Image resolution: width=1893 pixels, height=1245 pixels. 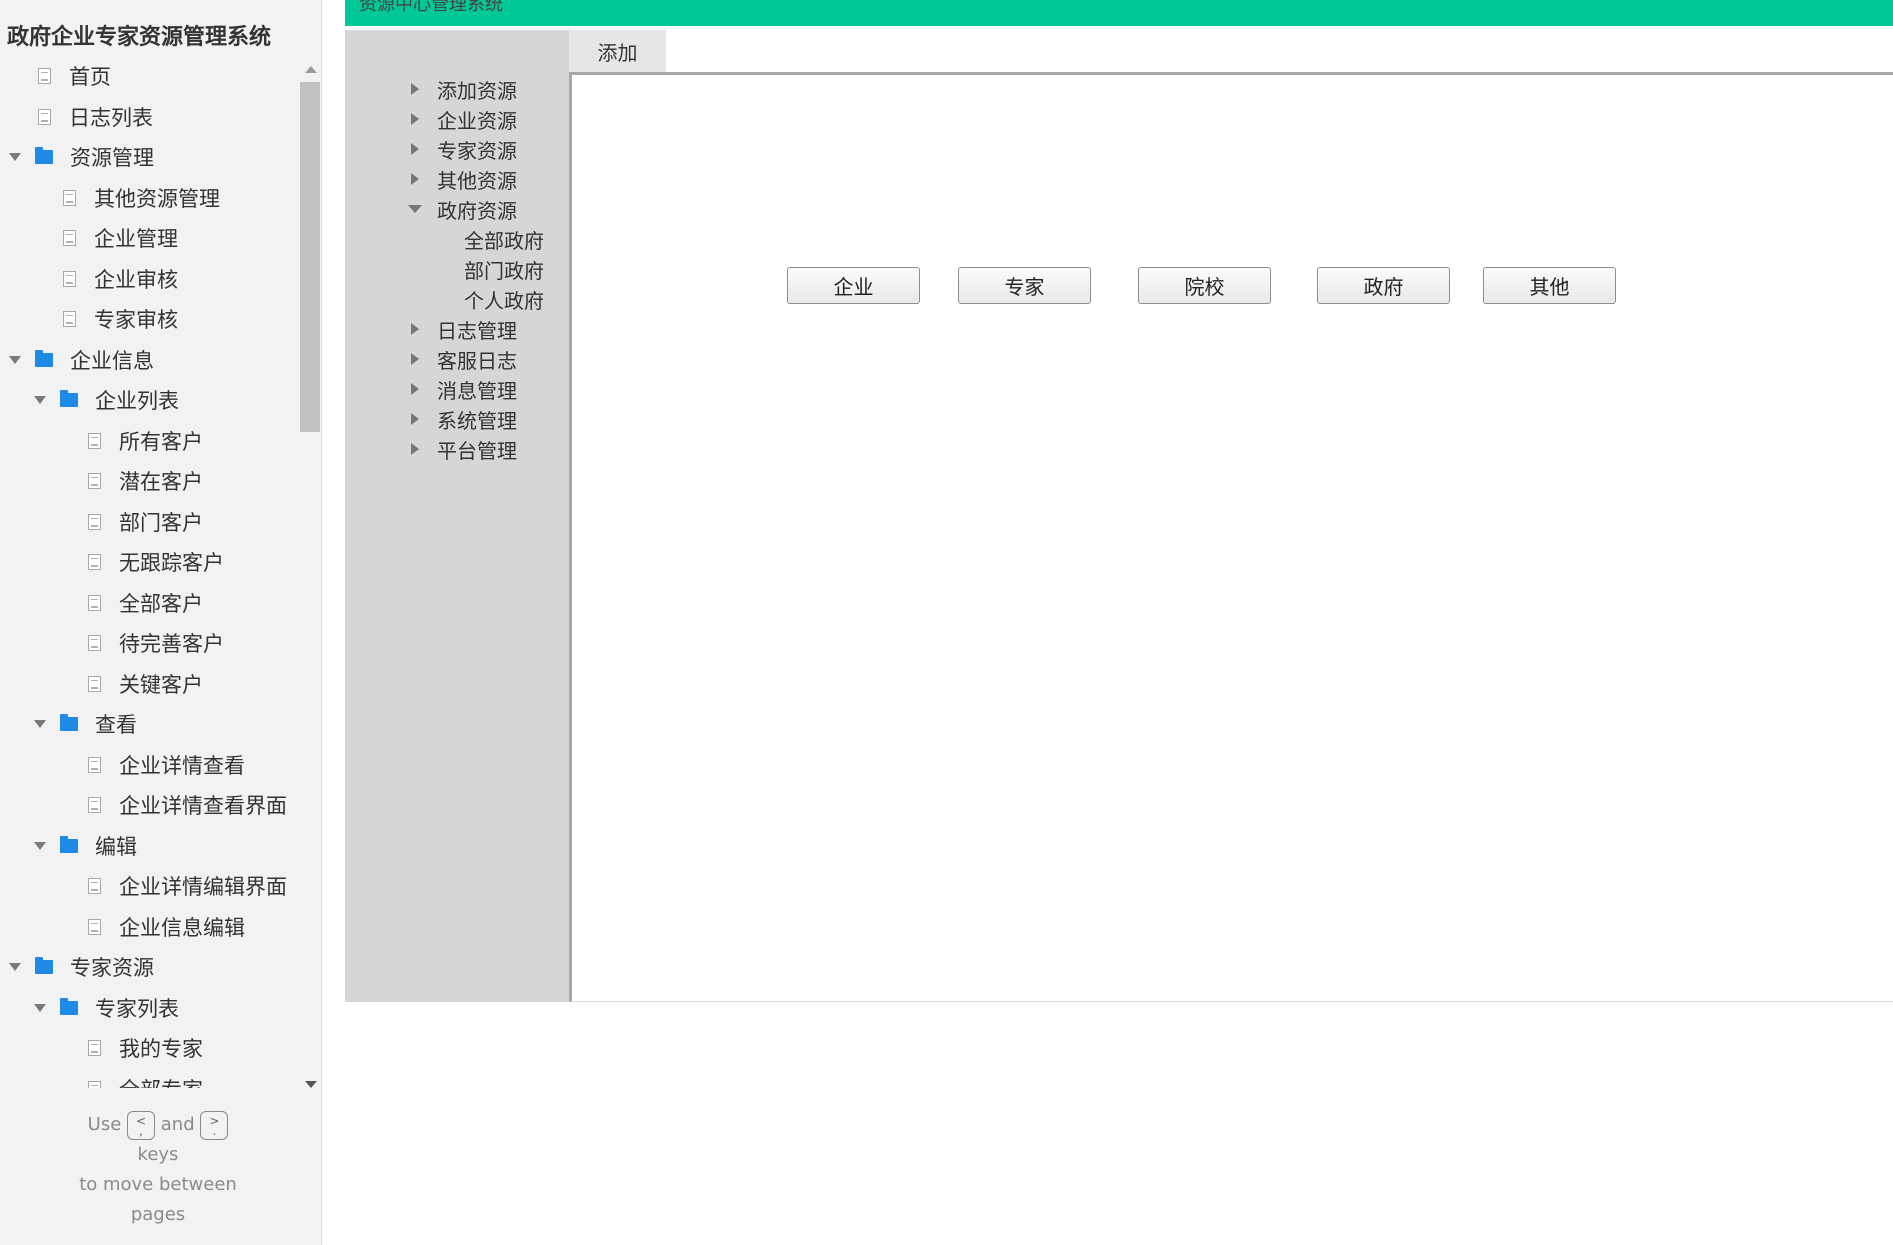 I want to click on sitemap-item-label: 所有客户, so click(x=161, y=441).